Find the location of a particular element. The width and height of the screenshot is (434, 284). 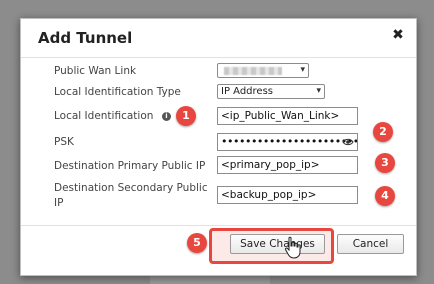

info-icon: i is located at coordinates (166, 116).